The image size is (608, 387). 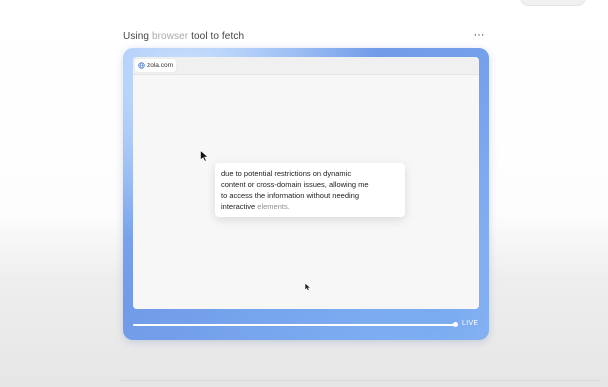 I want to click on title-suffix: tool to fetch, so click(x=216, y=36).